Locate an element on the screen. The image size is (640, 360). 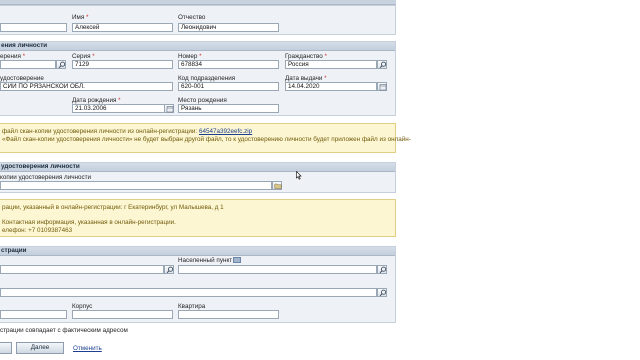
division-code-label: Код подразделения is located at coordinates (207, 78).